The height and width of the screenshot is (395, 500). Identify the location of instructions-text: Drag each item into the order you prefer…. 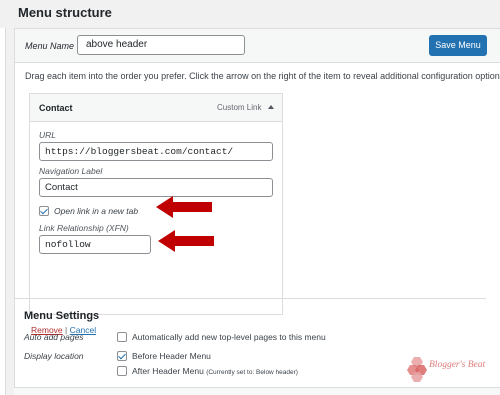
(262, 76).